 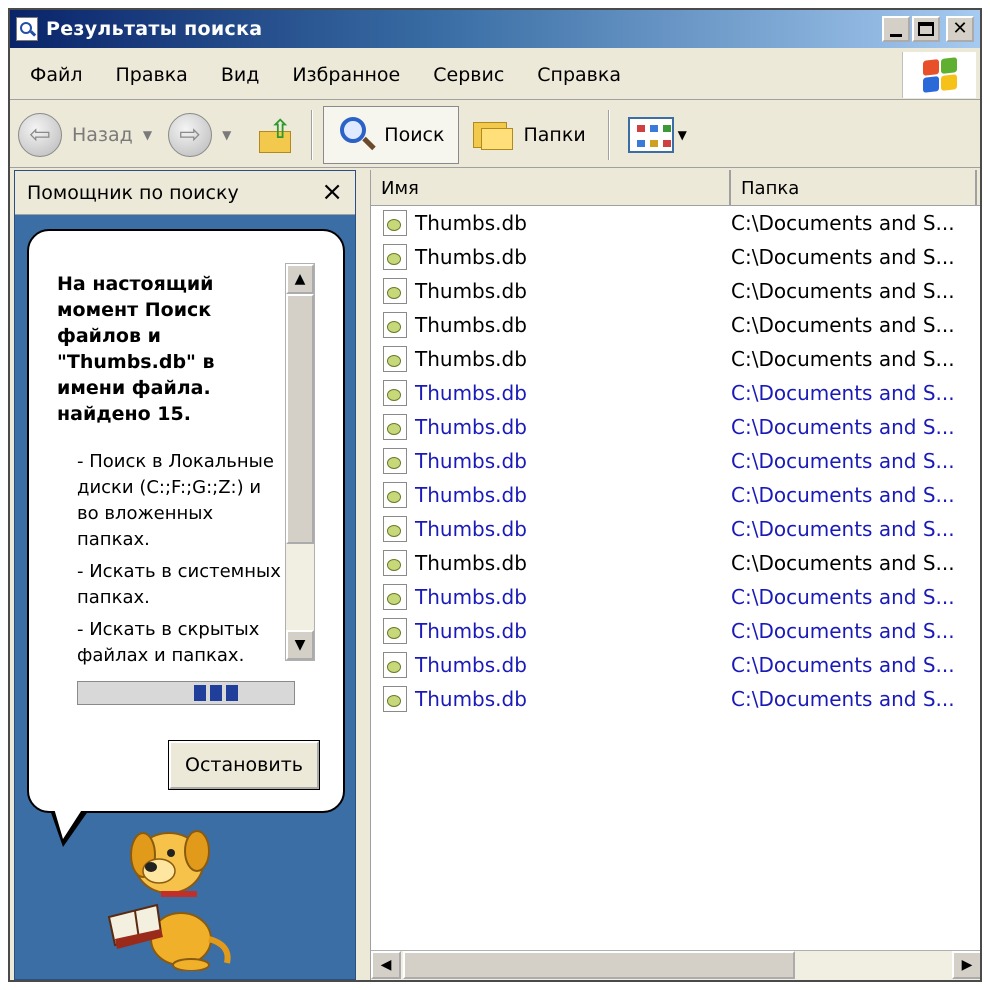 I want to click on title-bar: Результаты поиска ✕, so click(x=495, y=29).